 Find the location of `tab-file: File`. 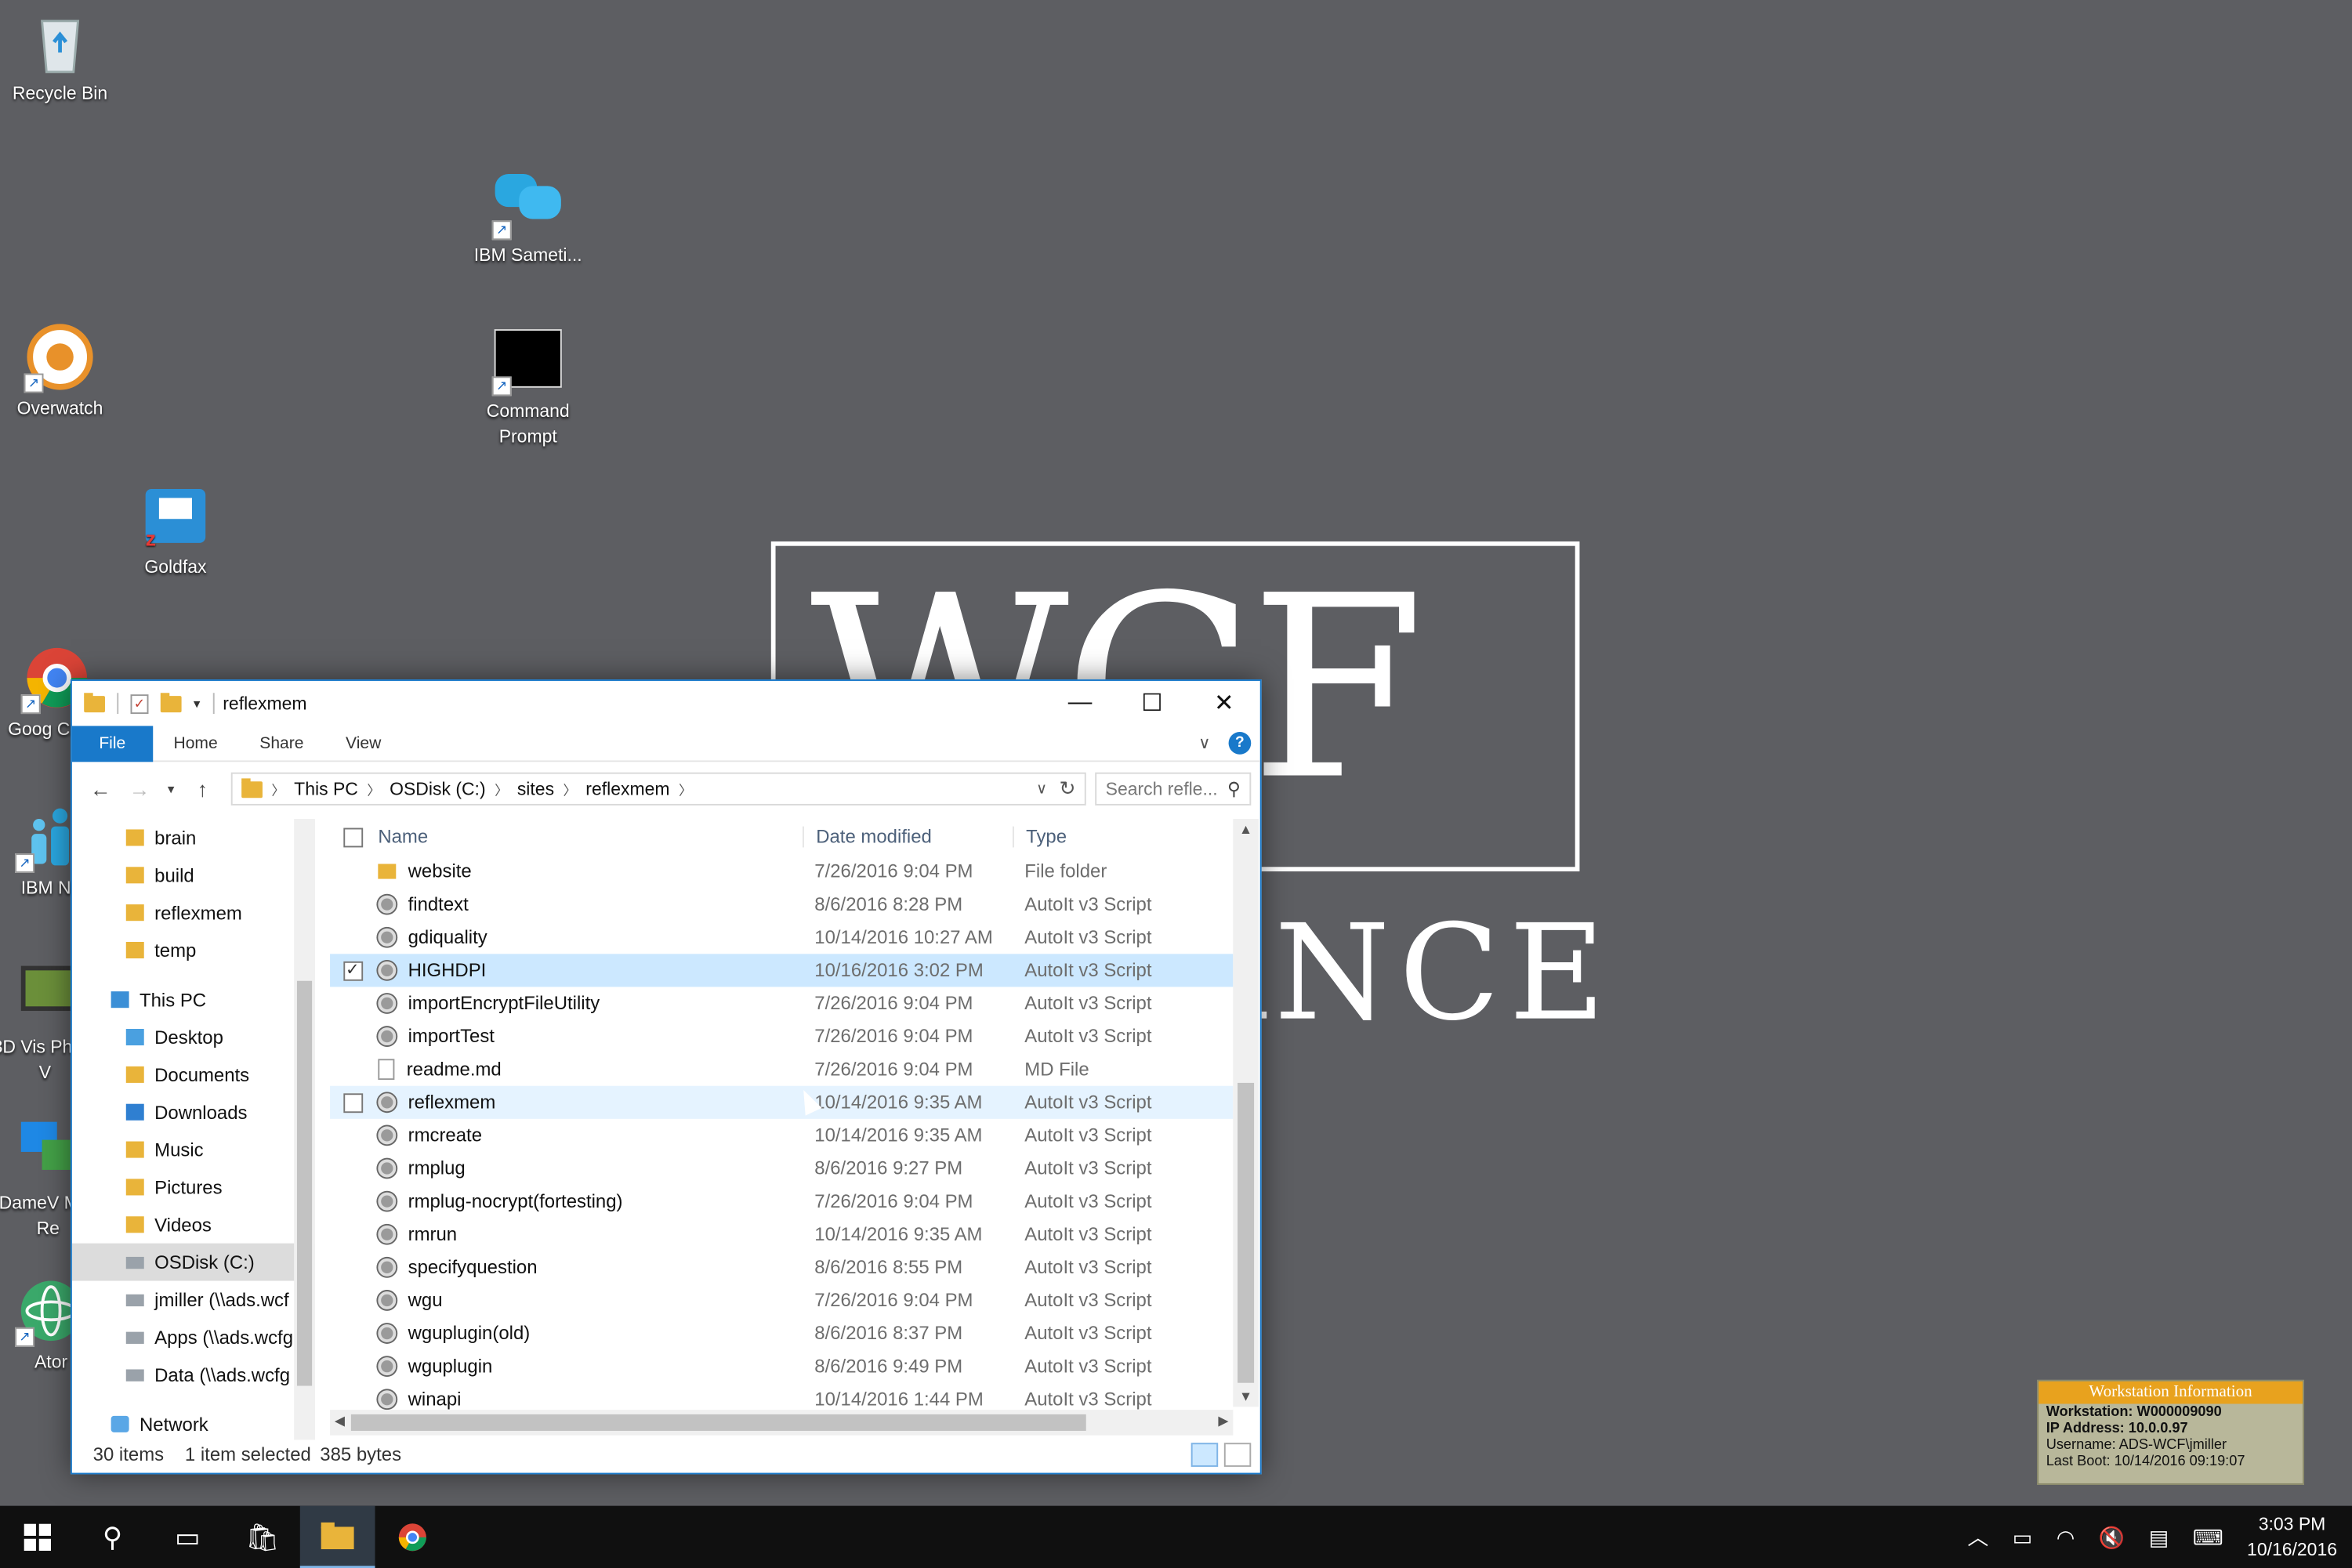

tab-file: File is located at coordinates (112, 743).